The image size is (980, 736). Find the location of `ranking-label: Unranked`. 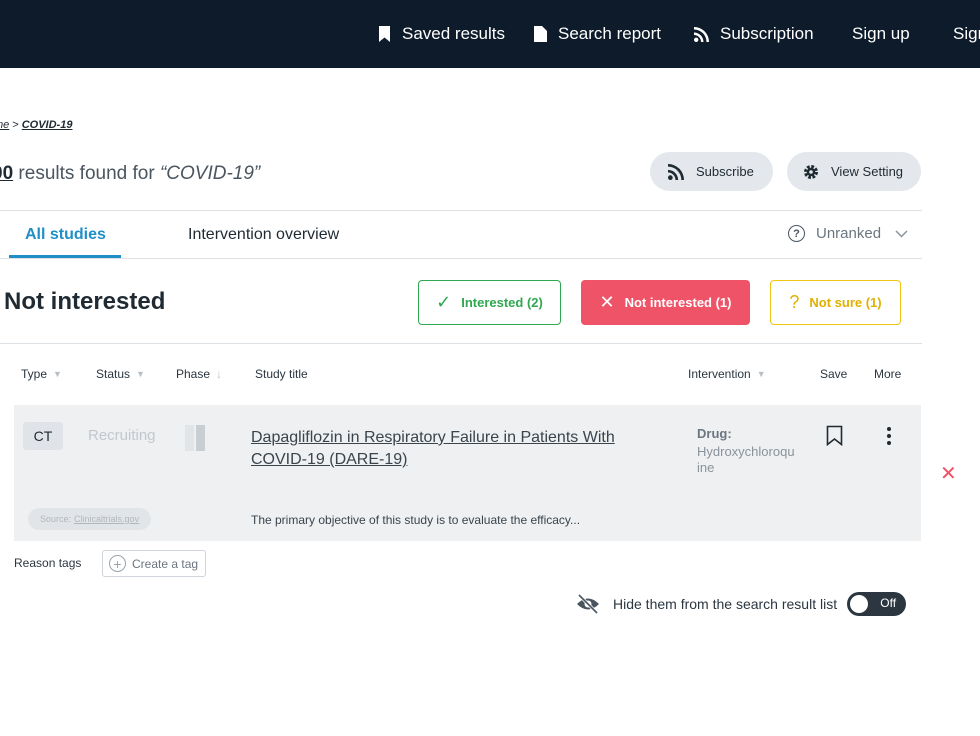

ranking-label: Unranked is located at coordinates (849, 233).